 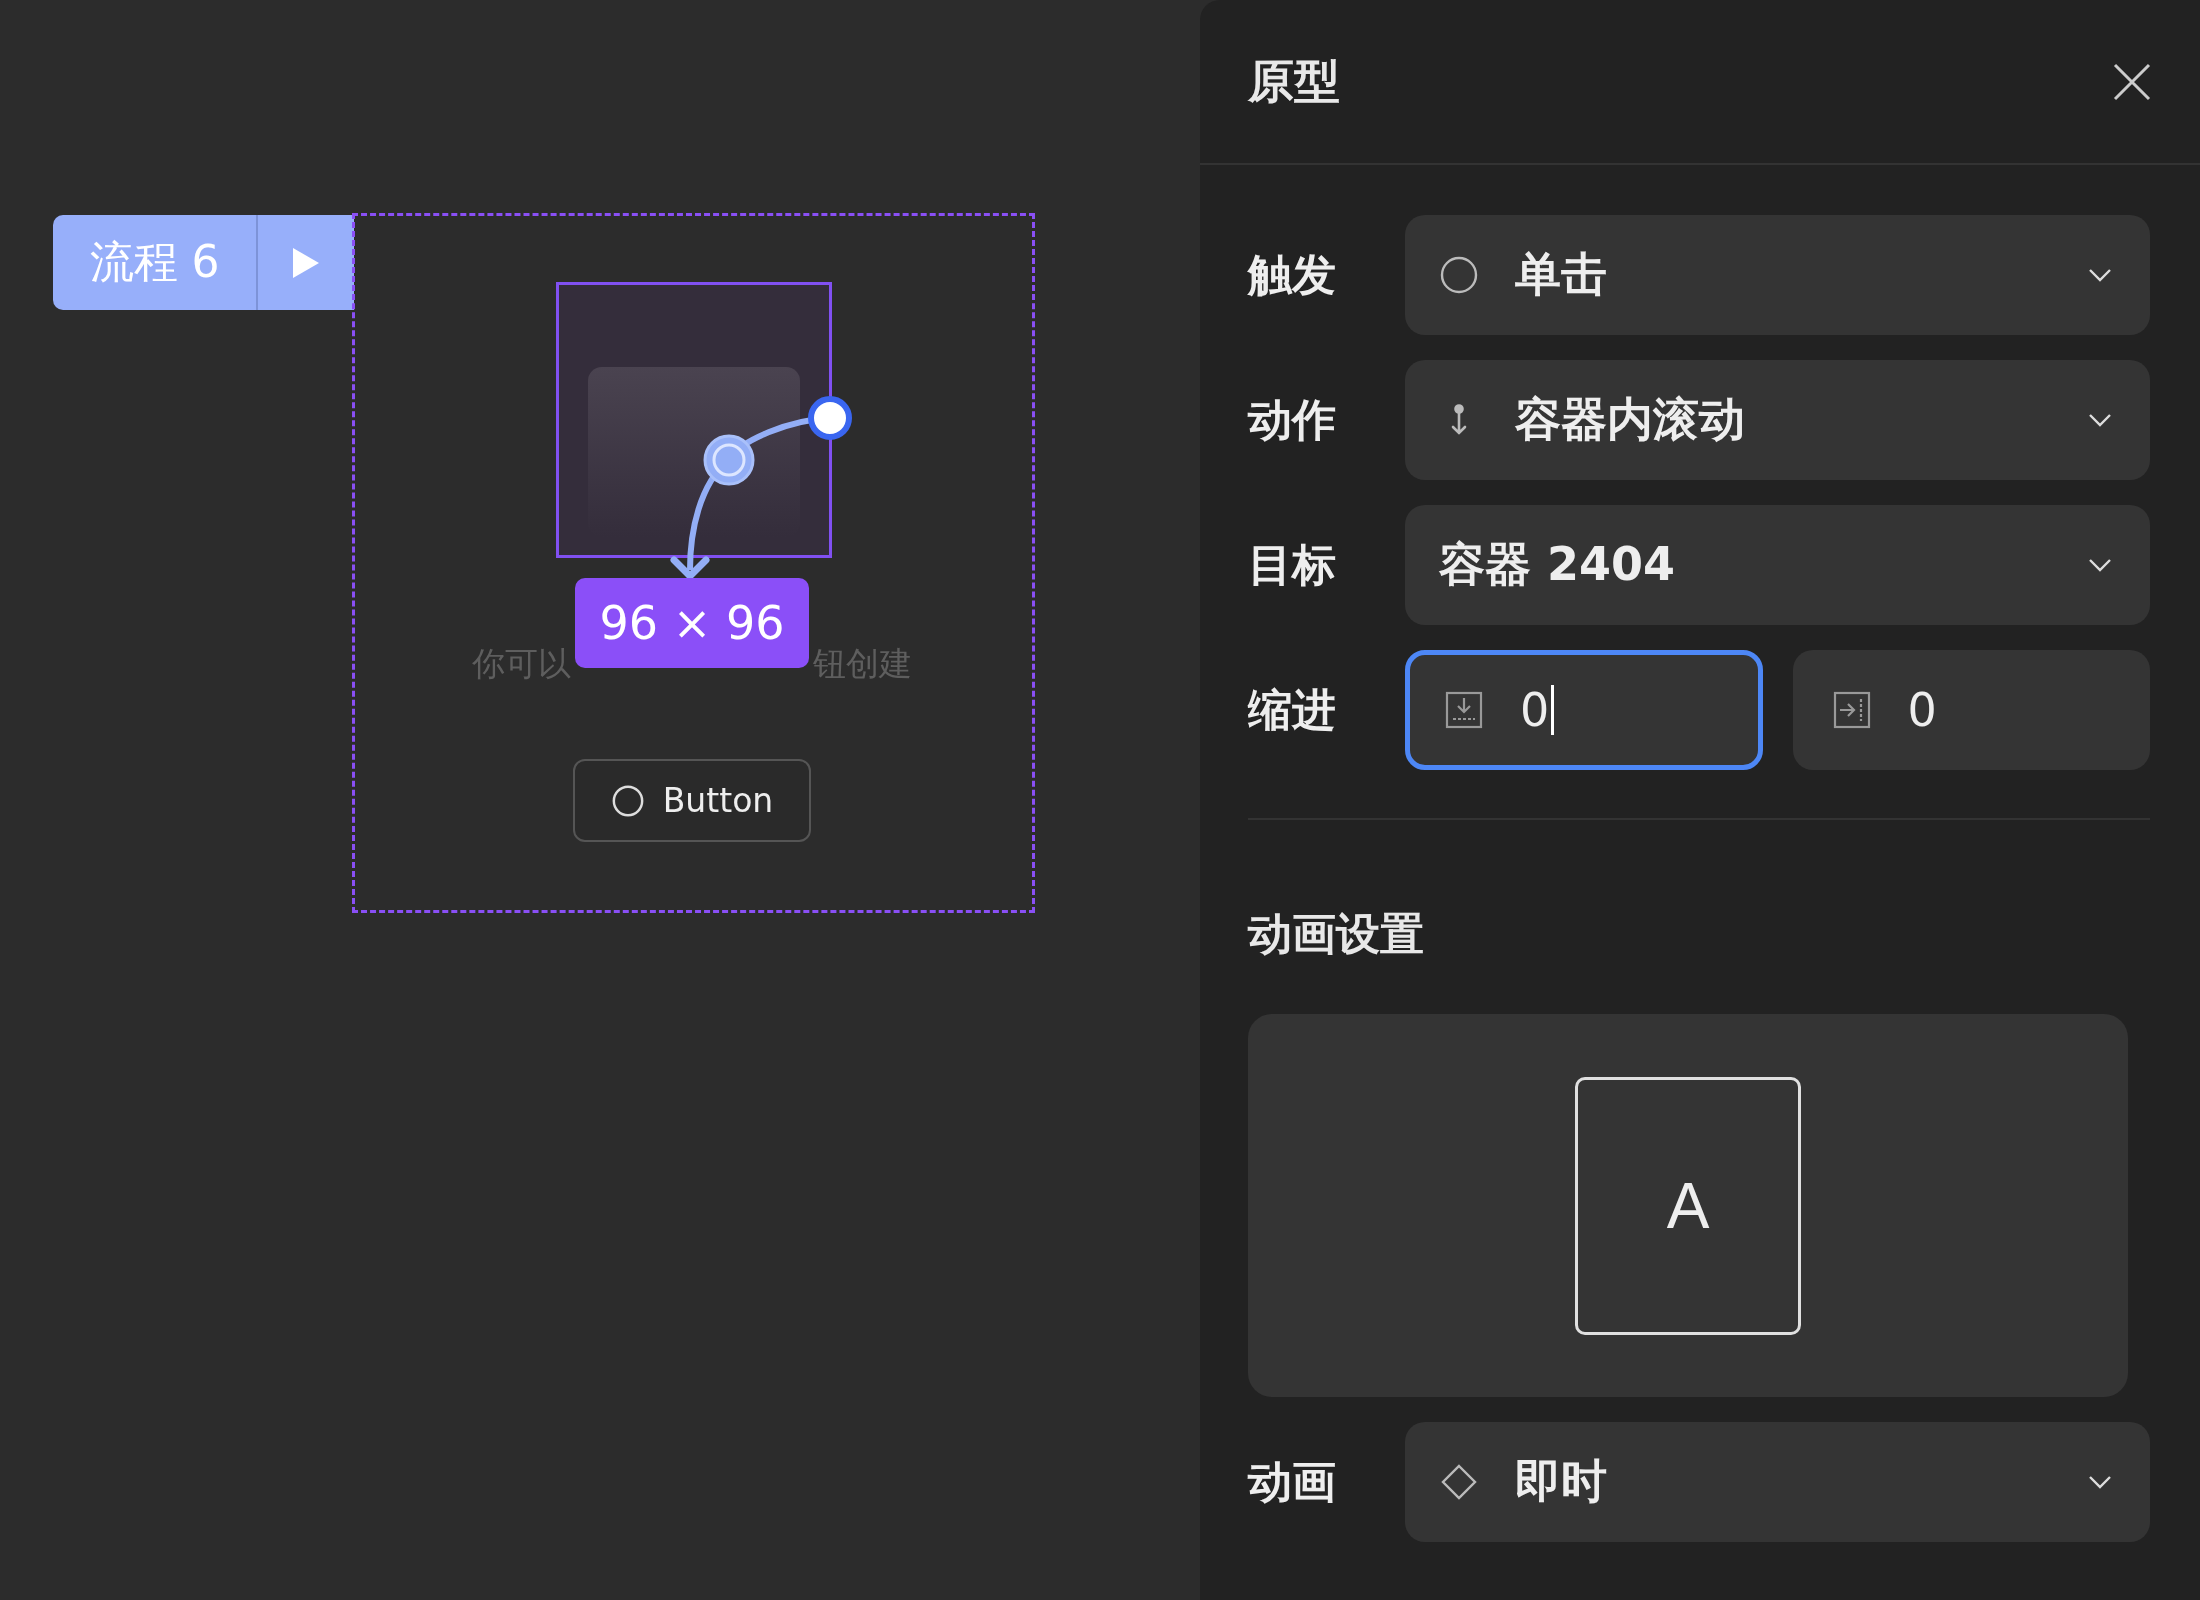 What do you see at coordinates (830, 418) in the screenshot?
I see `connection-handle` at bounding box center [830, 418].